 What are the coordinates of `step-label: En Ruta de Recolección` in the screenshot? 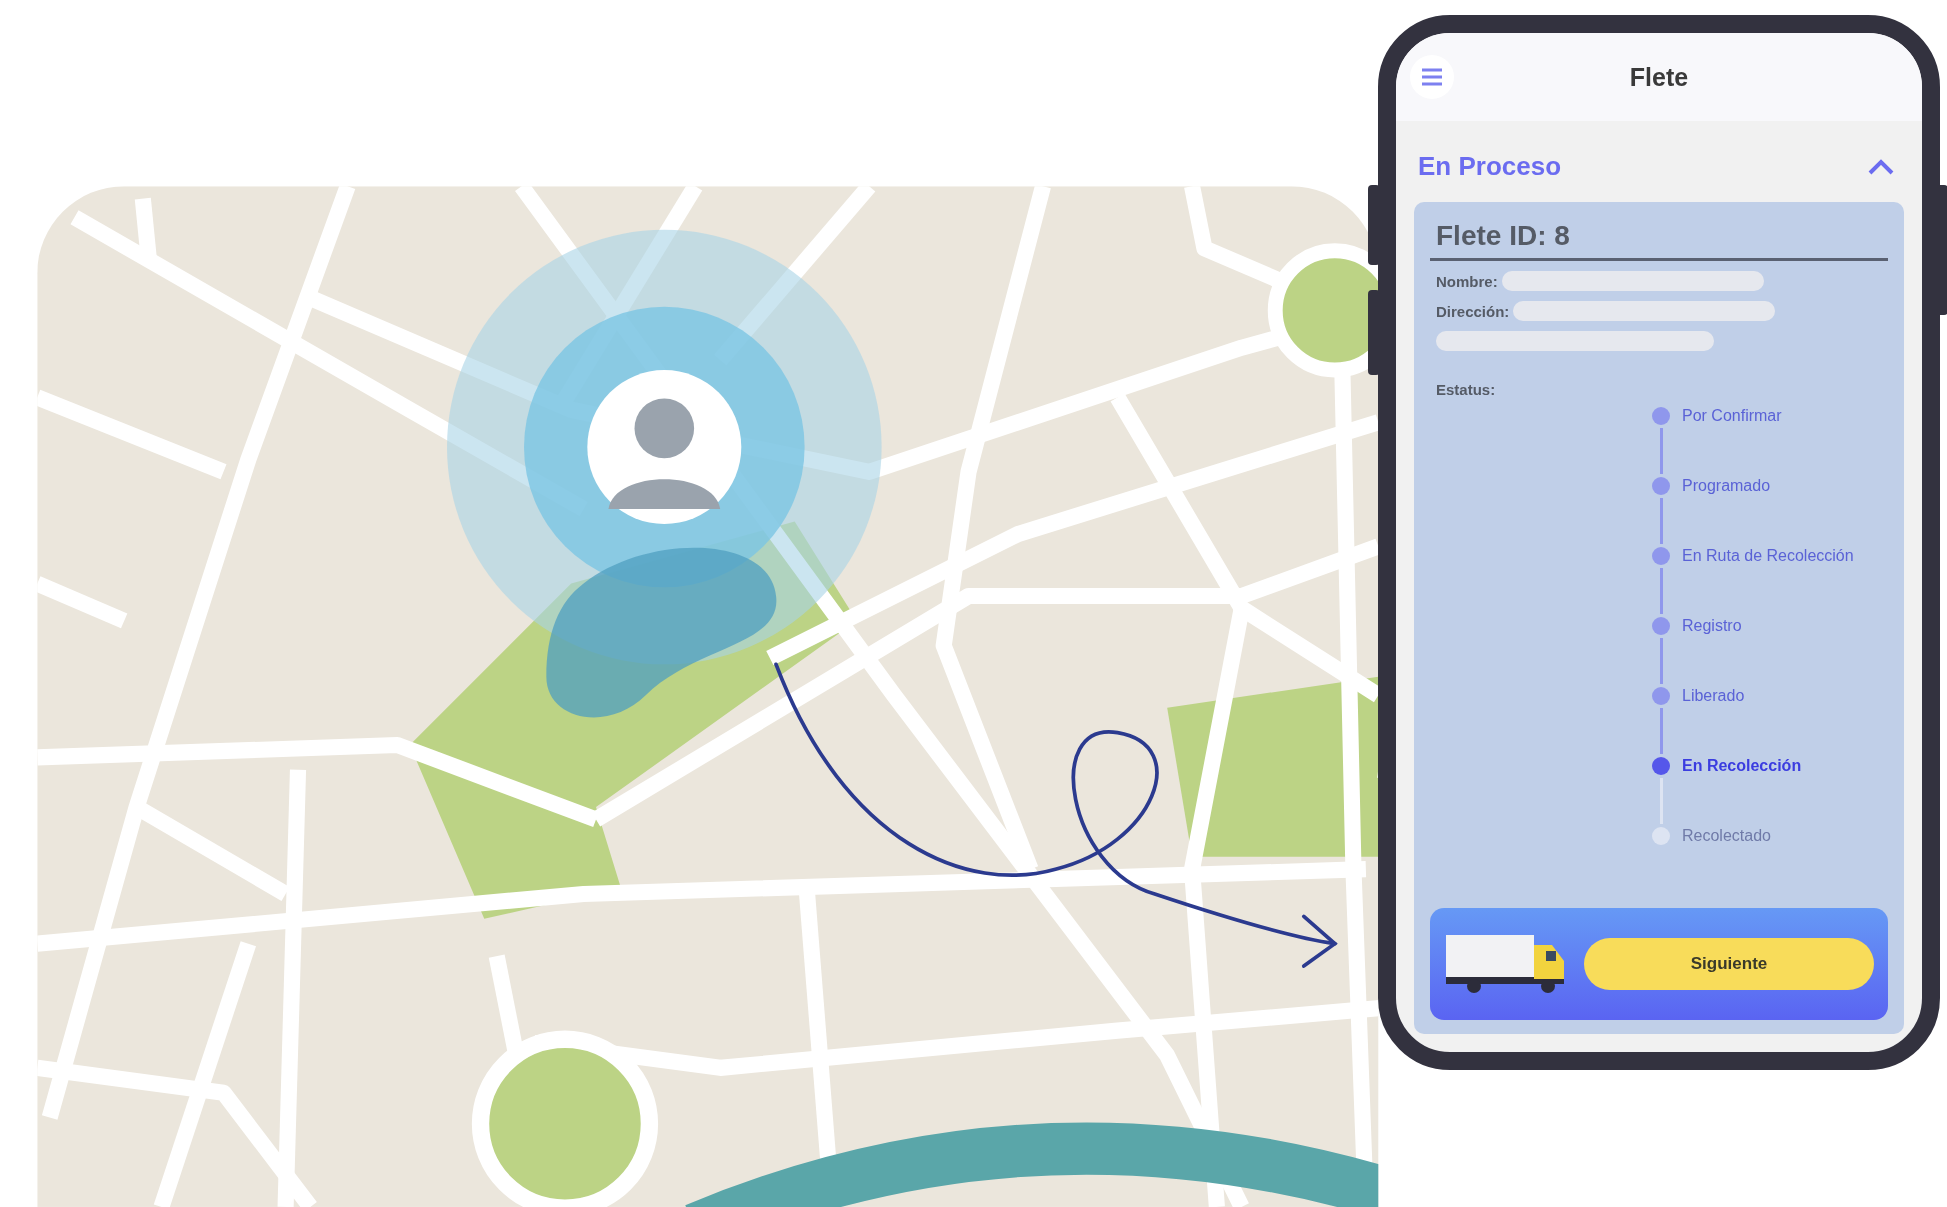 It's located at (1768, 556).